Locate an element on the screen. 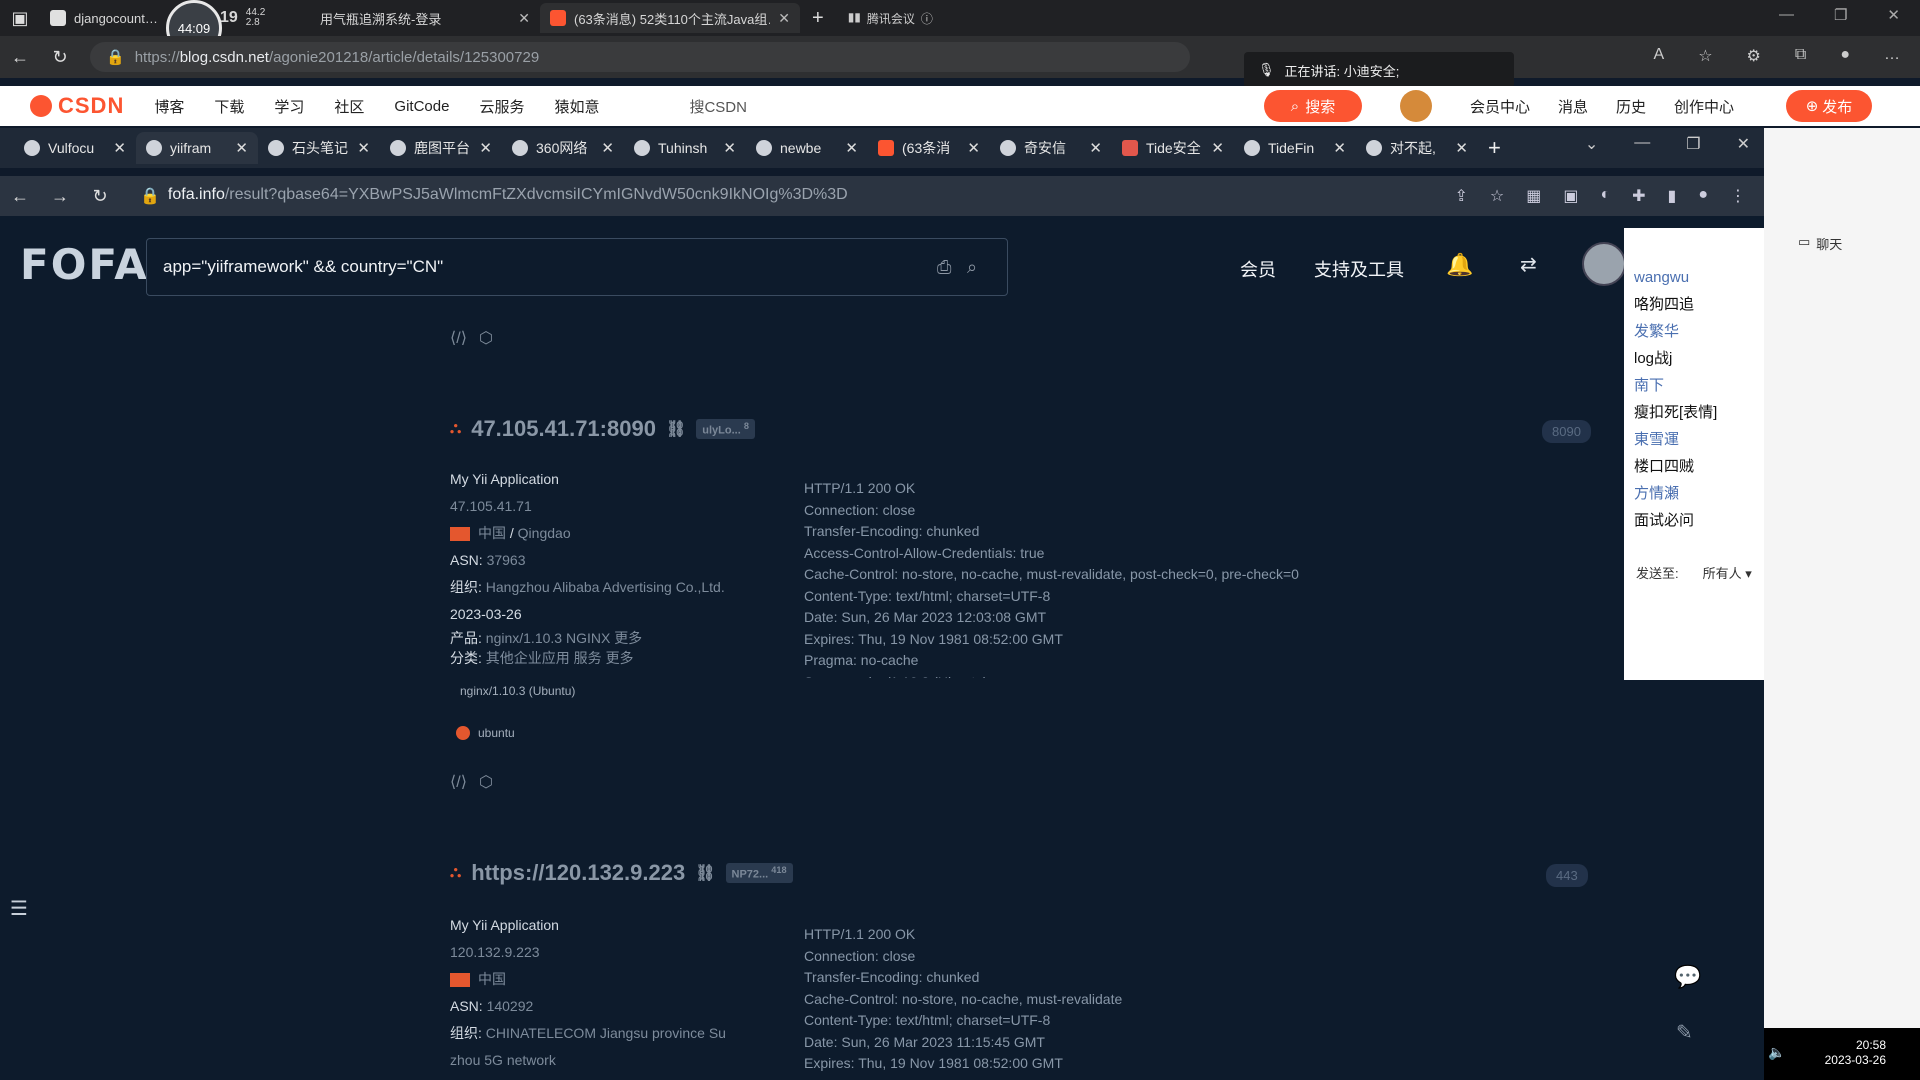 The image size is (1920, 1080). bell-icon: 🔔 is located at coordinates (1459, 265).